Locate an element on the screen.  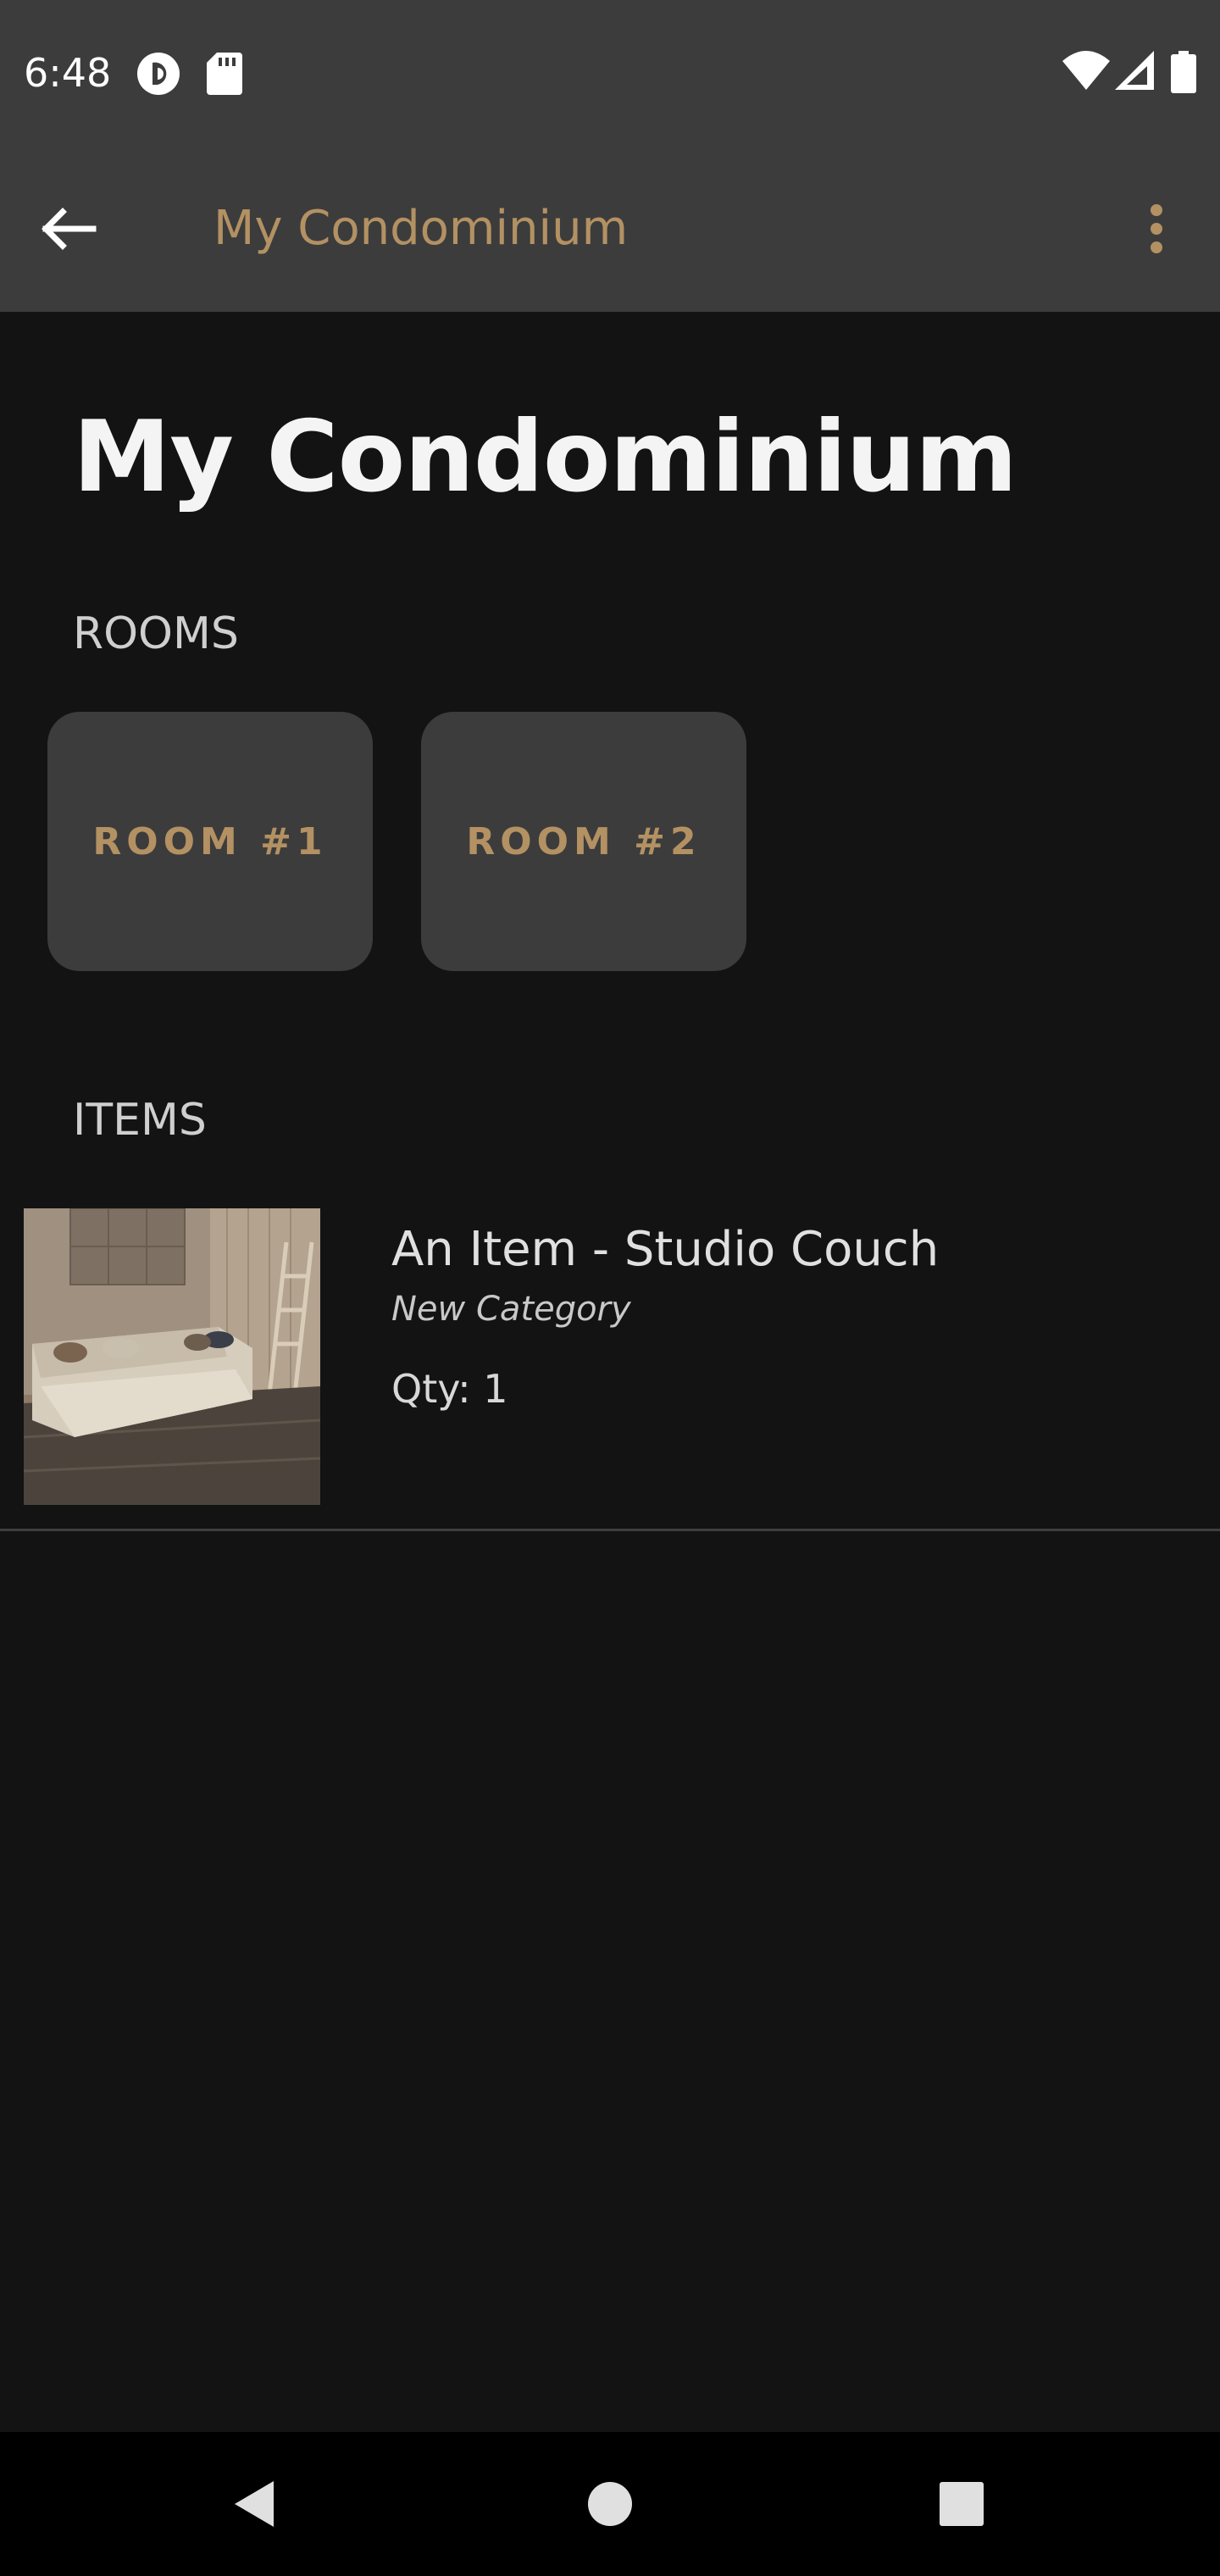
more-vert-icon is located at coordinates (1156, 228).